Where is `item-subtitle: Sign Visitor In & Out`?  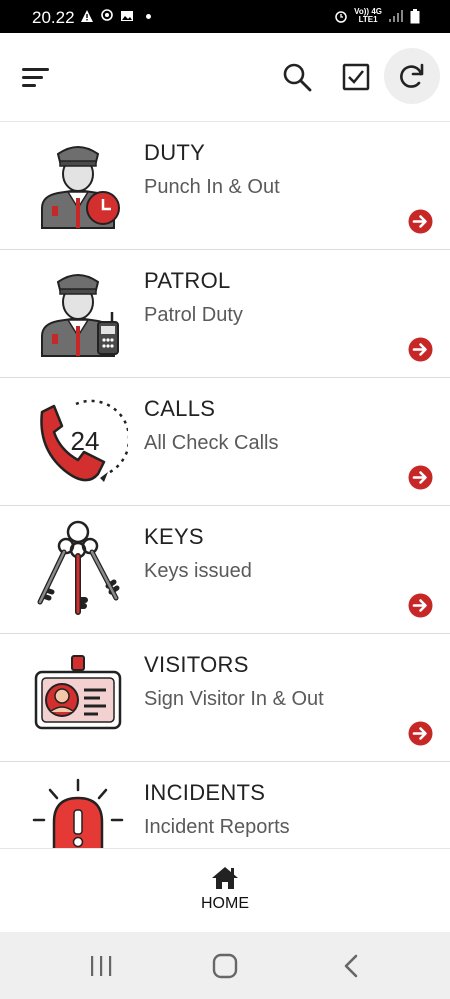 item-subtitle: Sign Visitor In & Out is located at coordinates (234, 699).